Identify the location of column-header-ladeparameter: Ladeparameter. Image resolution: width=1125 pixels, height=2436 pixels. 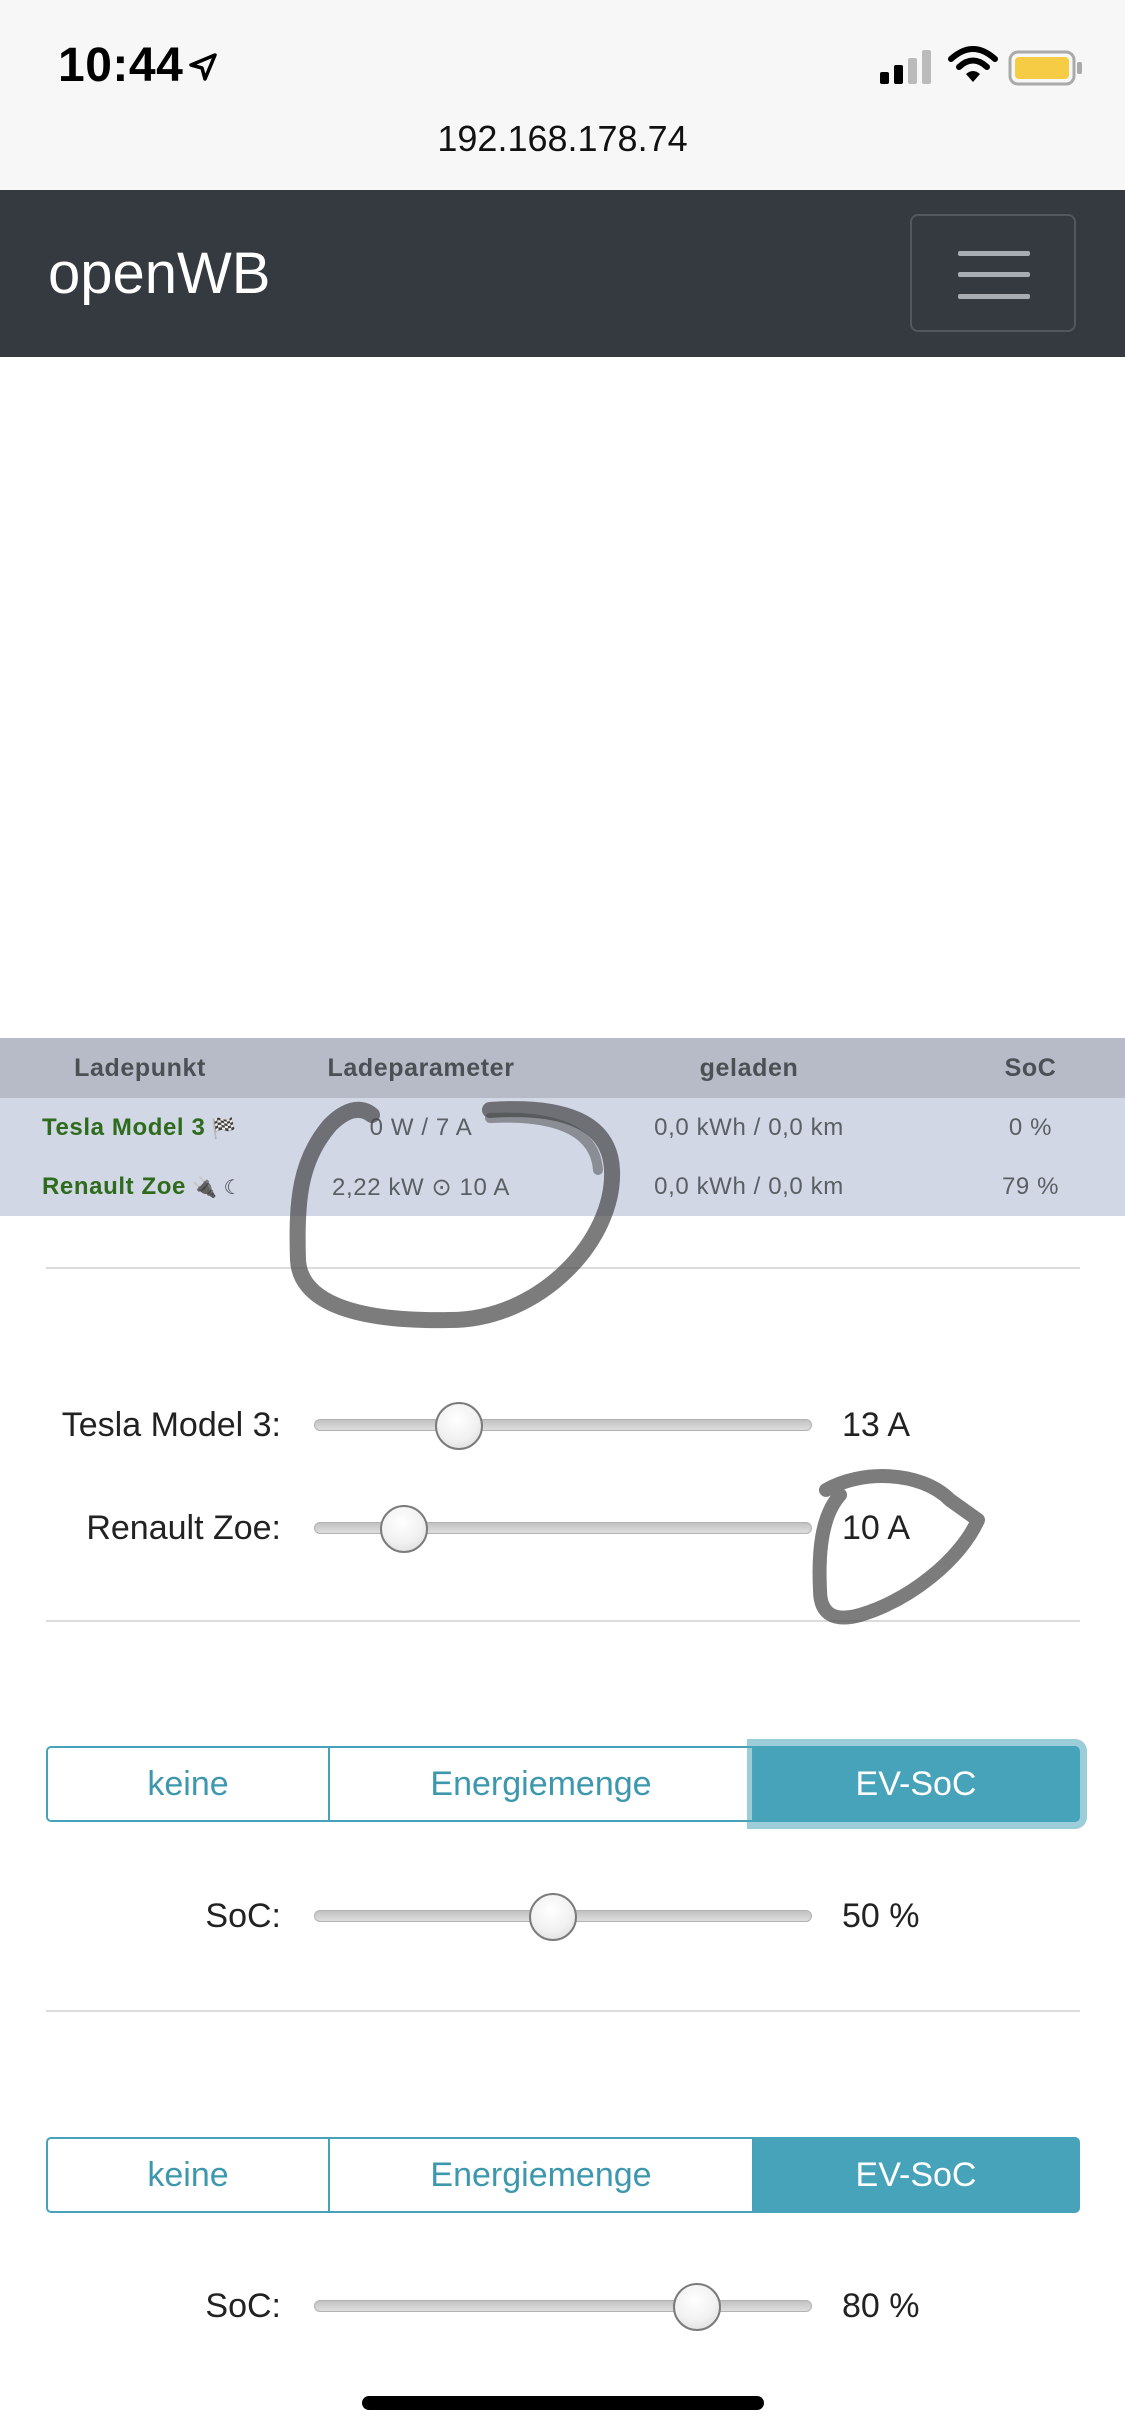
(421, 1068).